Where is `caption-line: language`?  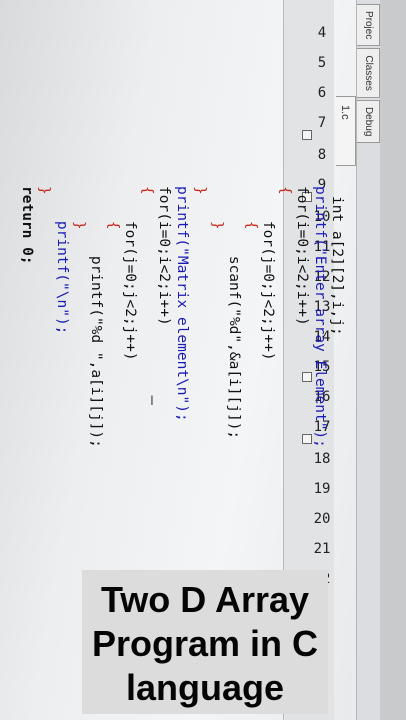
caption-line: language is located at coordinates (205, 687).